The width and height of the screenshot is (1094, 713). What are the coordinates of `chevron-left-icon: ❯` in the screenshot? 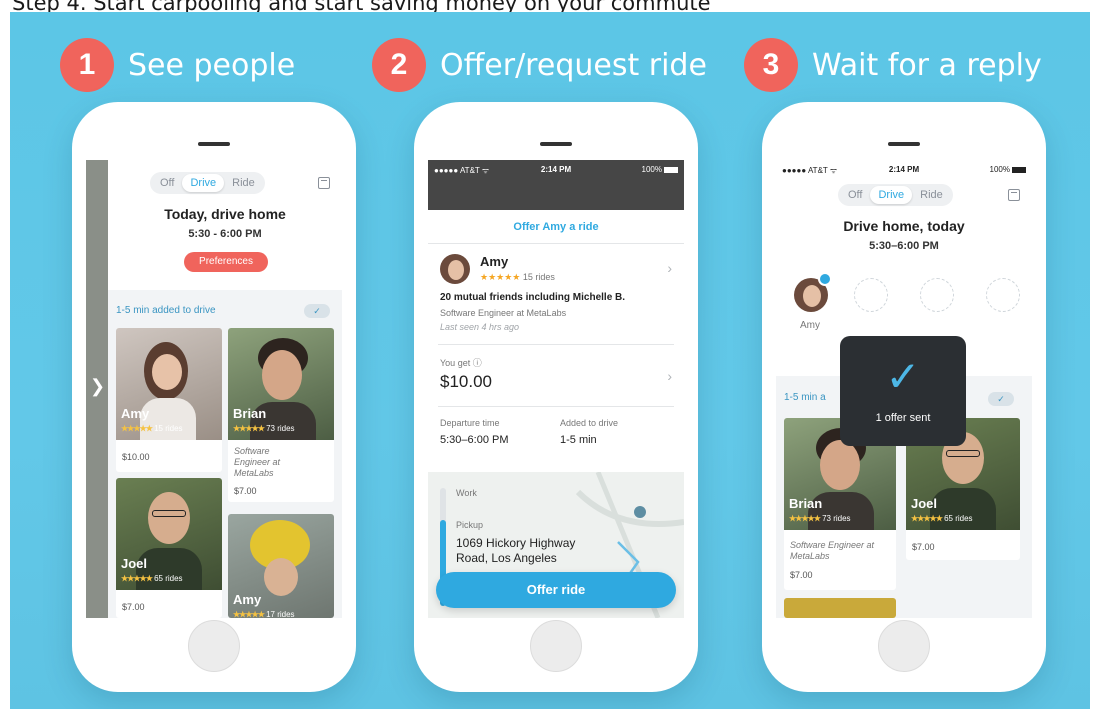 It's located at (97, 386).